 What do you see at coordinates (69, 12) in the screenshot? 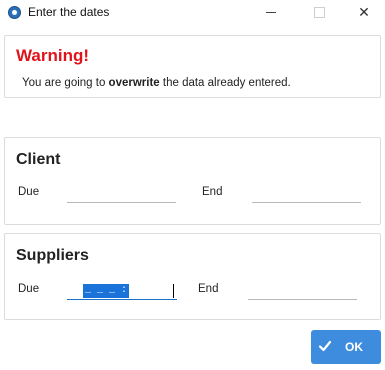
I see `window-title: Enter the dates` at bounding box center [69, 12].